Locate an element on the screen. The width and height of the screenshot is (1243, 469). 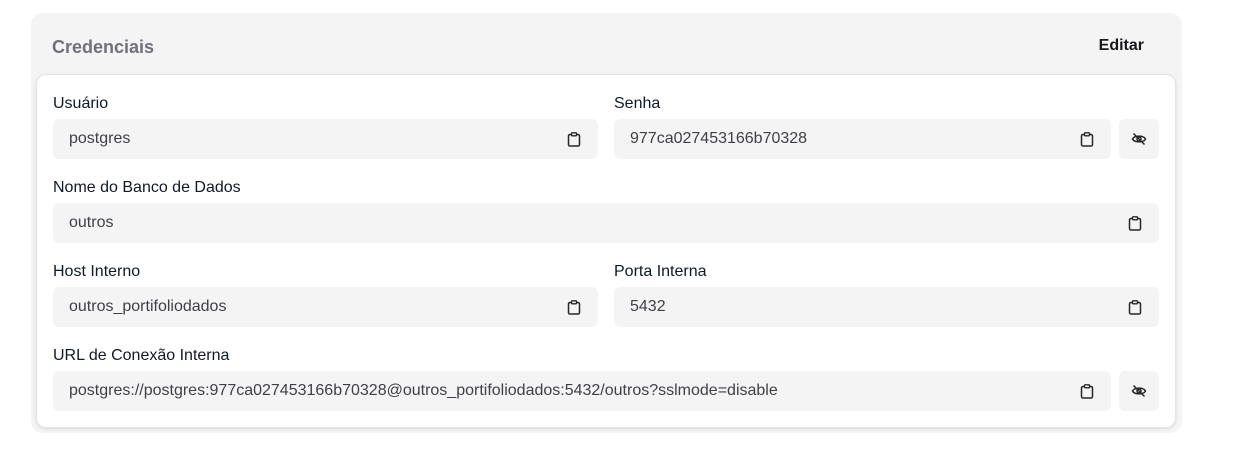
copy-password-clipboard-icon is located at coordinates (1087, 139).